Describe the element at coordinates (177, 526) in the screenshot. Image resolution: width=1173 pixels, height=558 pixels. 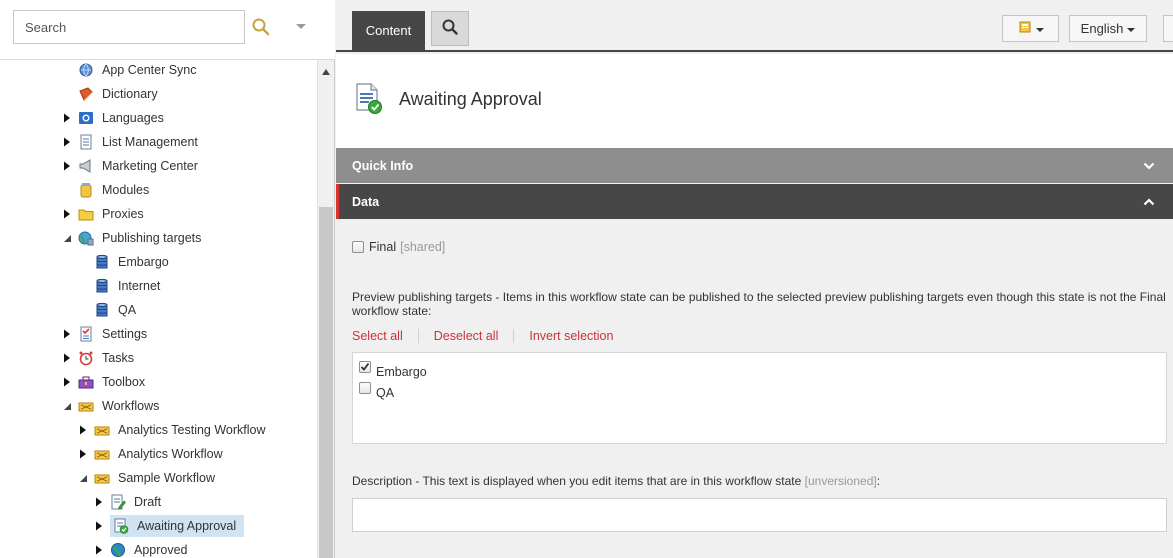
I see `tree-node-content: Awaiting Approval` at that location.